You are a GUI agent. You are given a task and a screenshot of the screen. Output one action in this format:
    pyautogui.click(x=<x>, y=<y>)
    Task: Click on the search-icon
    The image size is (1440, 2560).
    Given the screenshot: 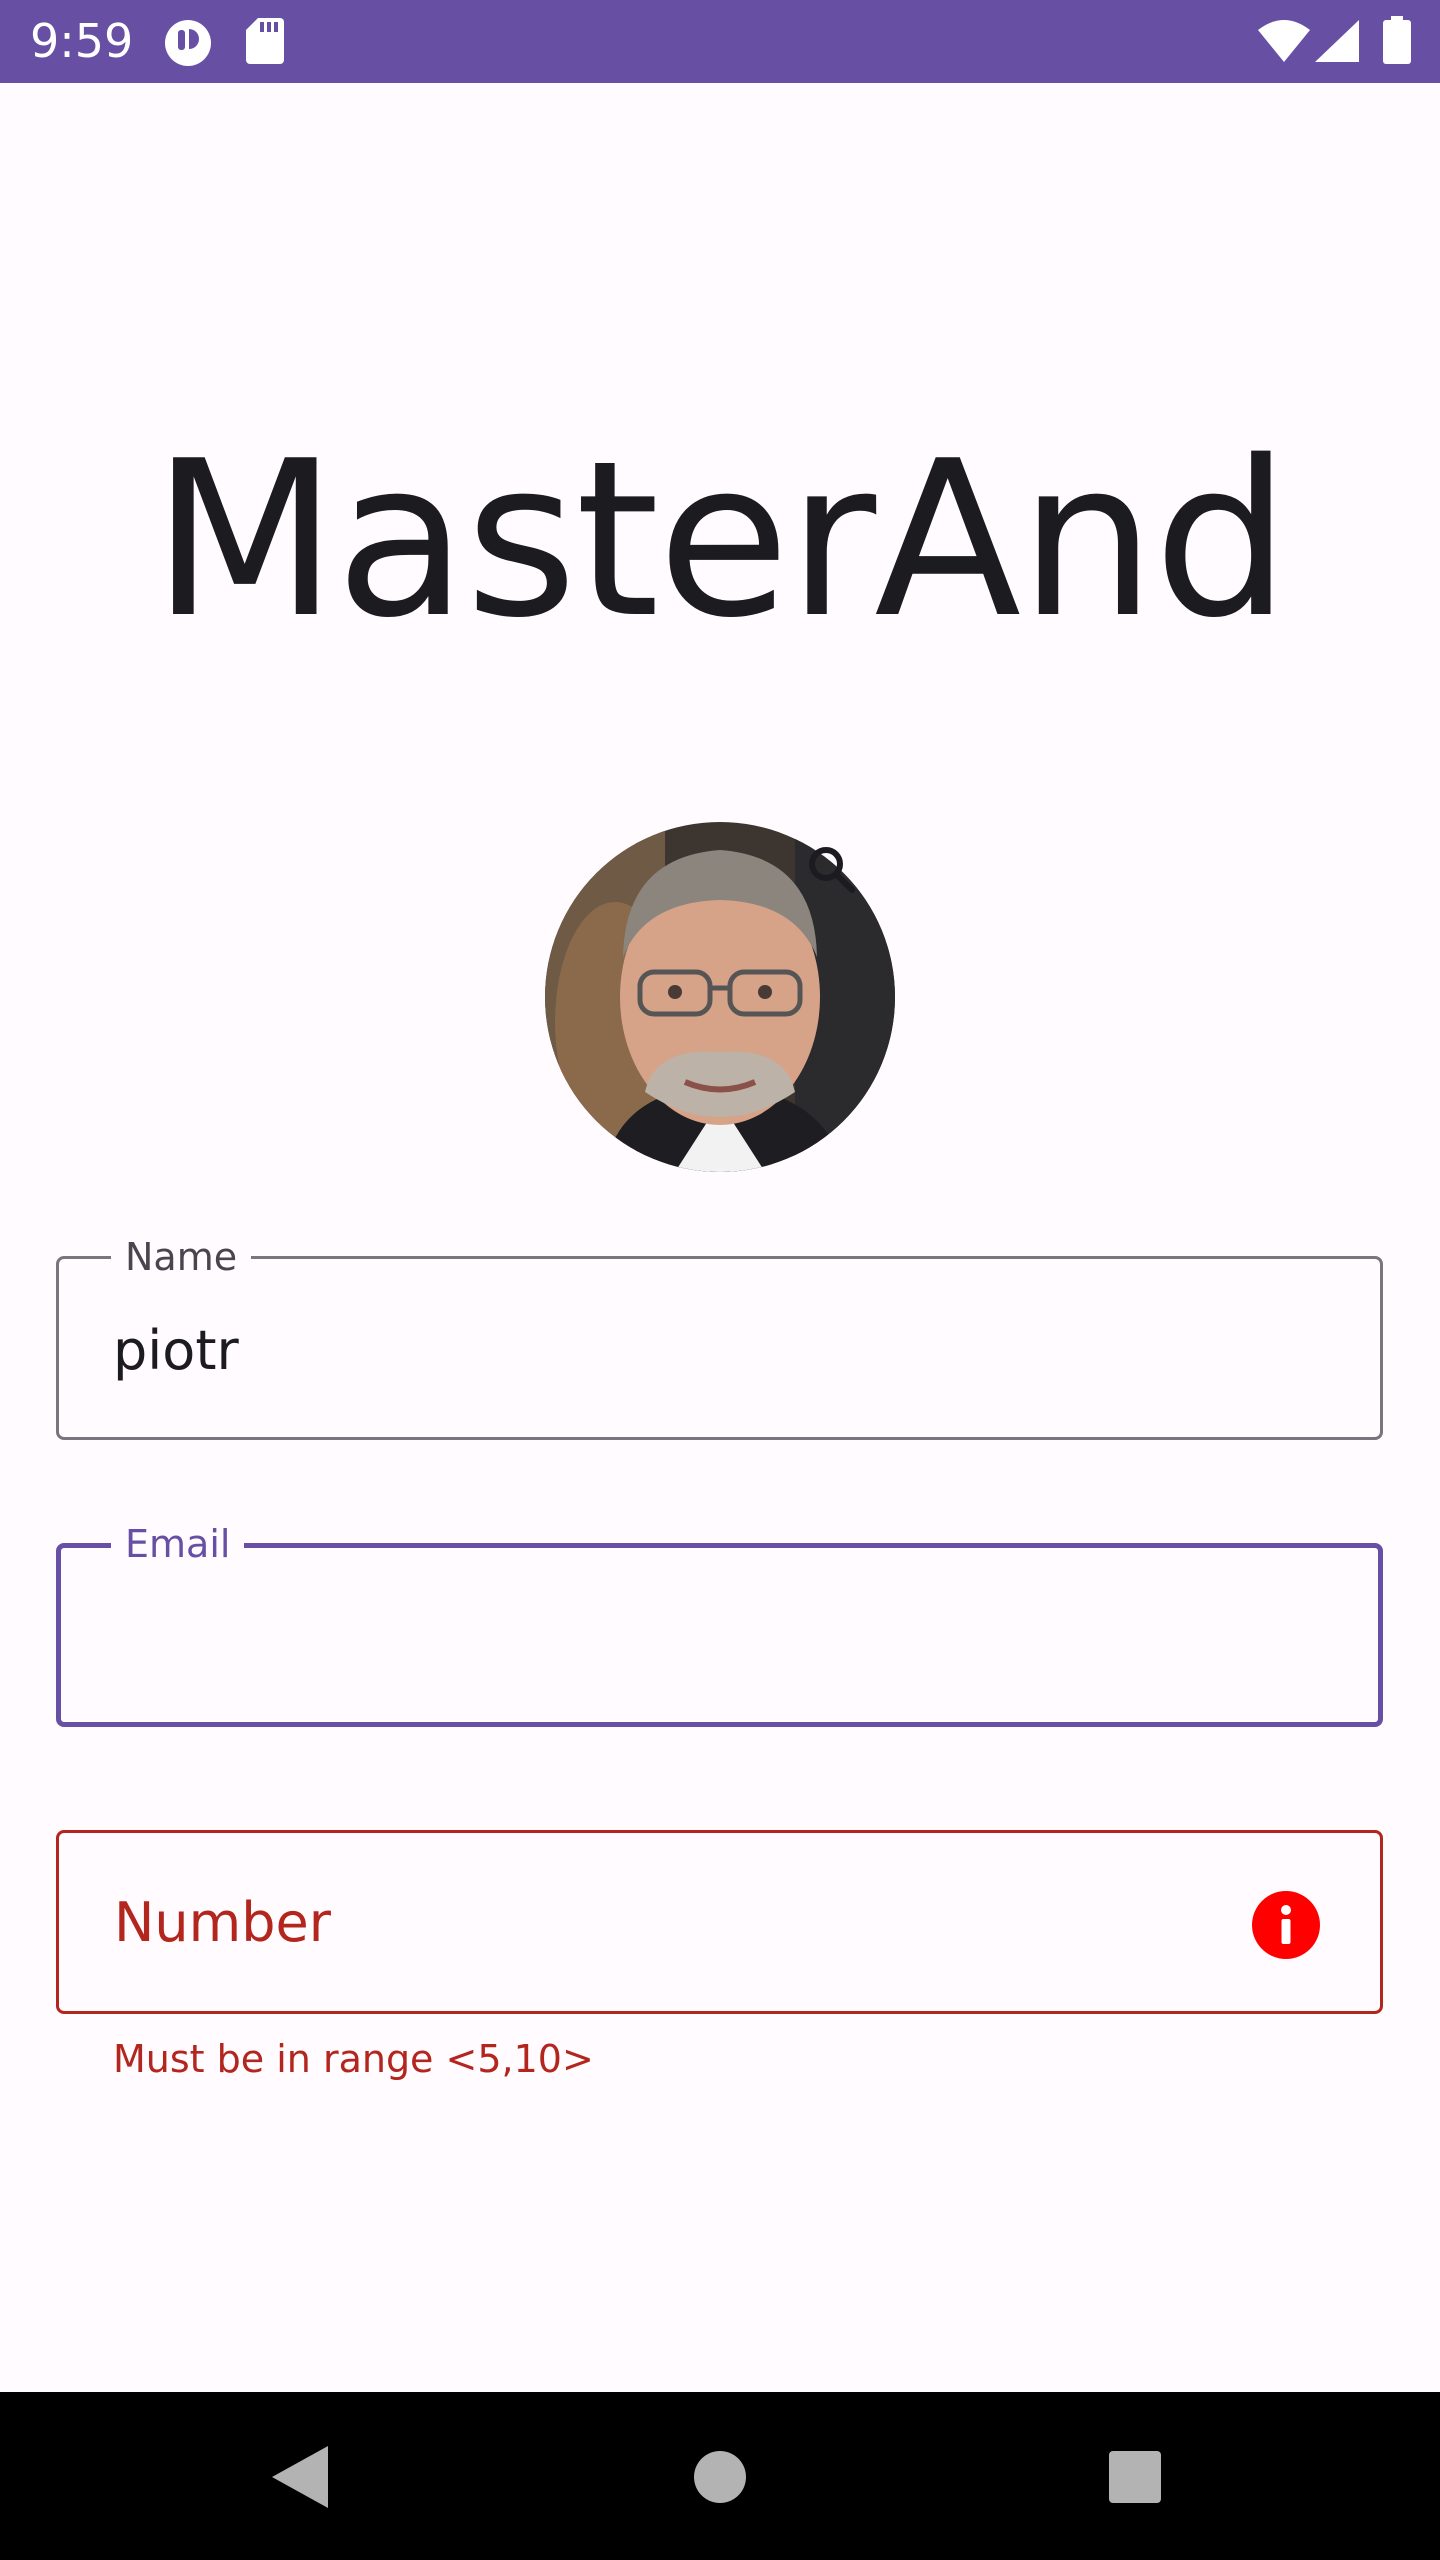 What is the action you would take?
    pyautogui.click(x=831, y=869)
    